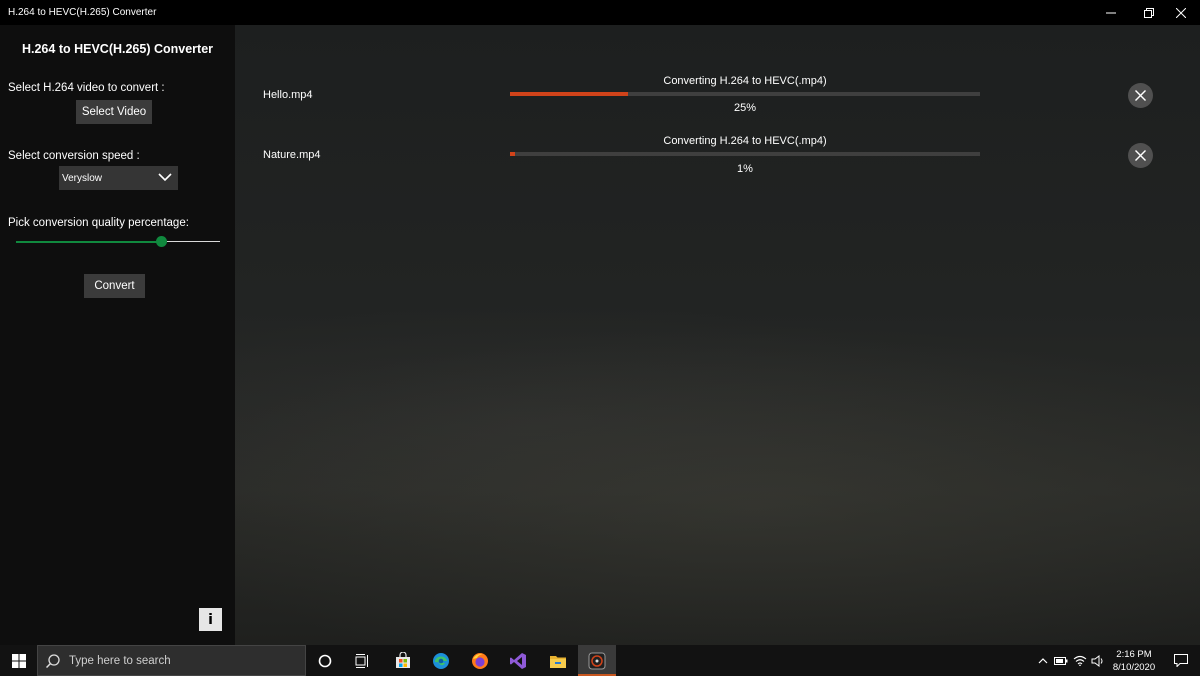 Image resolution: width=1200 pixels, height=676 pixels. I want to click on slider-track-remaining, so click(190, 241).